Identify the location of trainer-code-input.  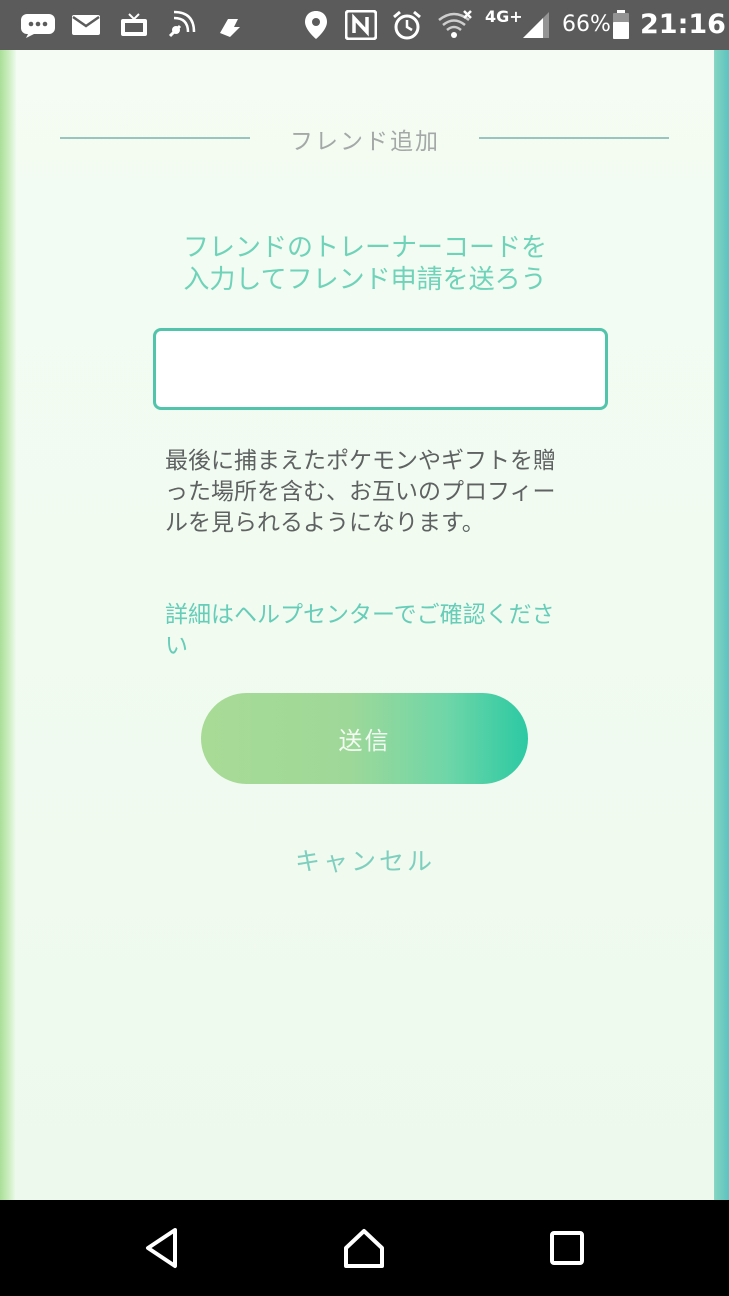
(380, 369).